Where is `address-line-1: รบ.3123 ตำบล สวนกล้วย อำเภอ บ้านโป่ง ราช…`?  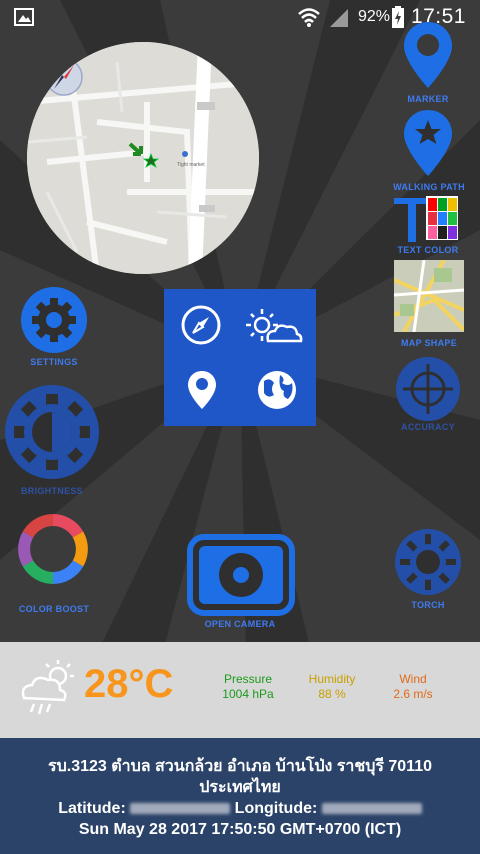
address-line-1: รบ.3123 ตำบล สวนกล้วย อำเภอ บ้านโป่ง ราช… is located at coordinates (240, 766).